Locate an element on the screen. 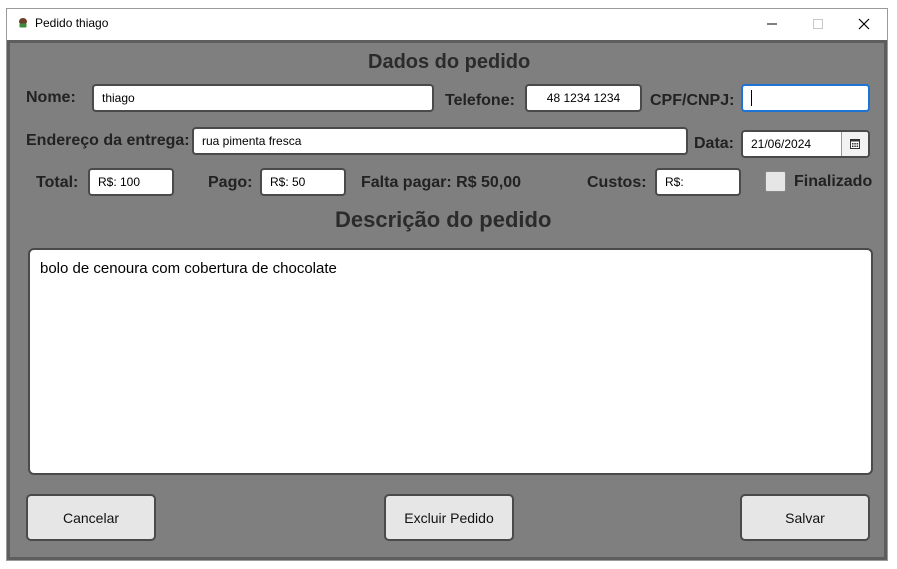 Image resolution: width=897 pixels, height=569 pixels. data-label: Data: is located at coordinates (714, 143).